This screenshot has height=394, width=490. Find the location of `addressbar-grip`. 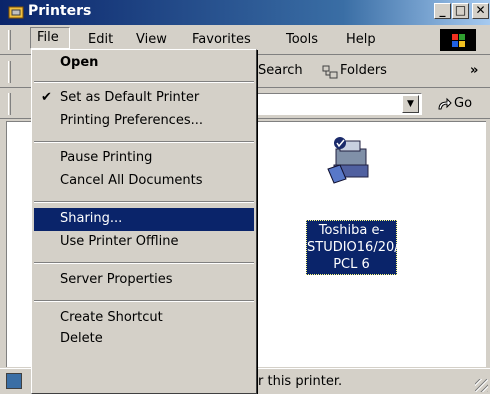

addressbar-grip is located at coordinates (9, 104).